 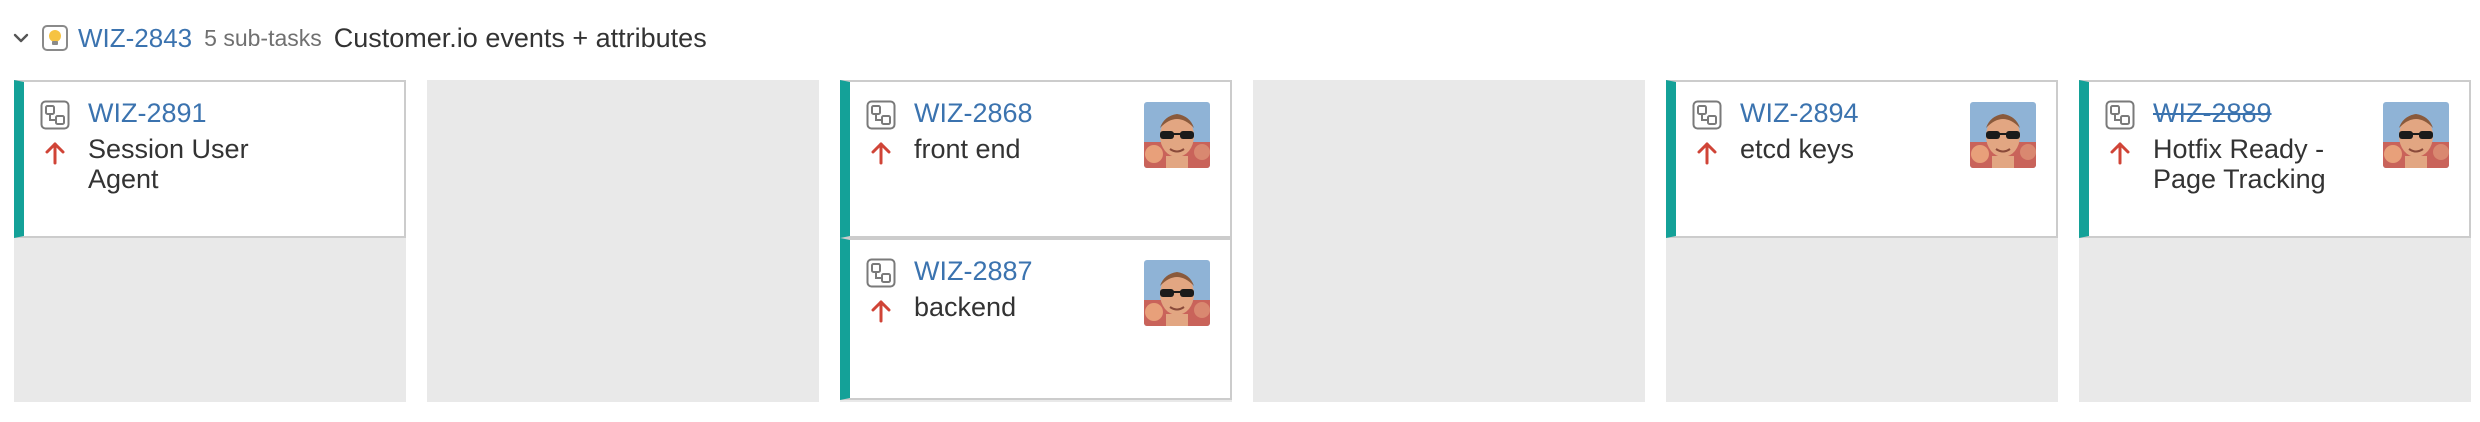 What do you see at coordinates (1862, 241) in the screenshot?
I see `board-column: WIZ-2894 etcd keys` at bounding box center [1862, 241].